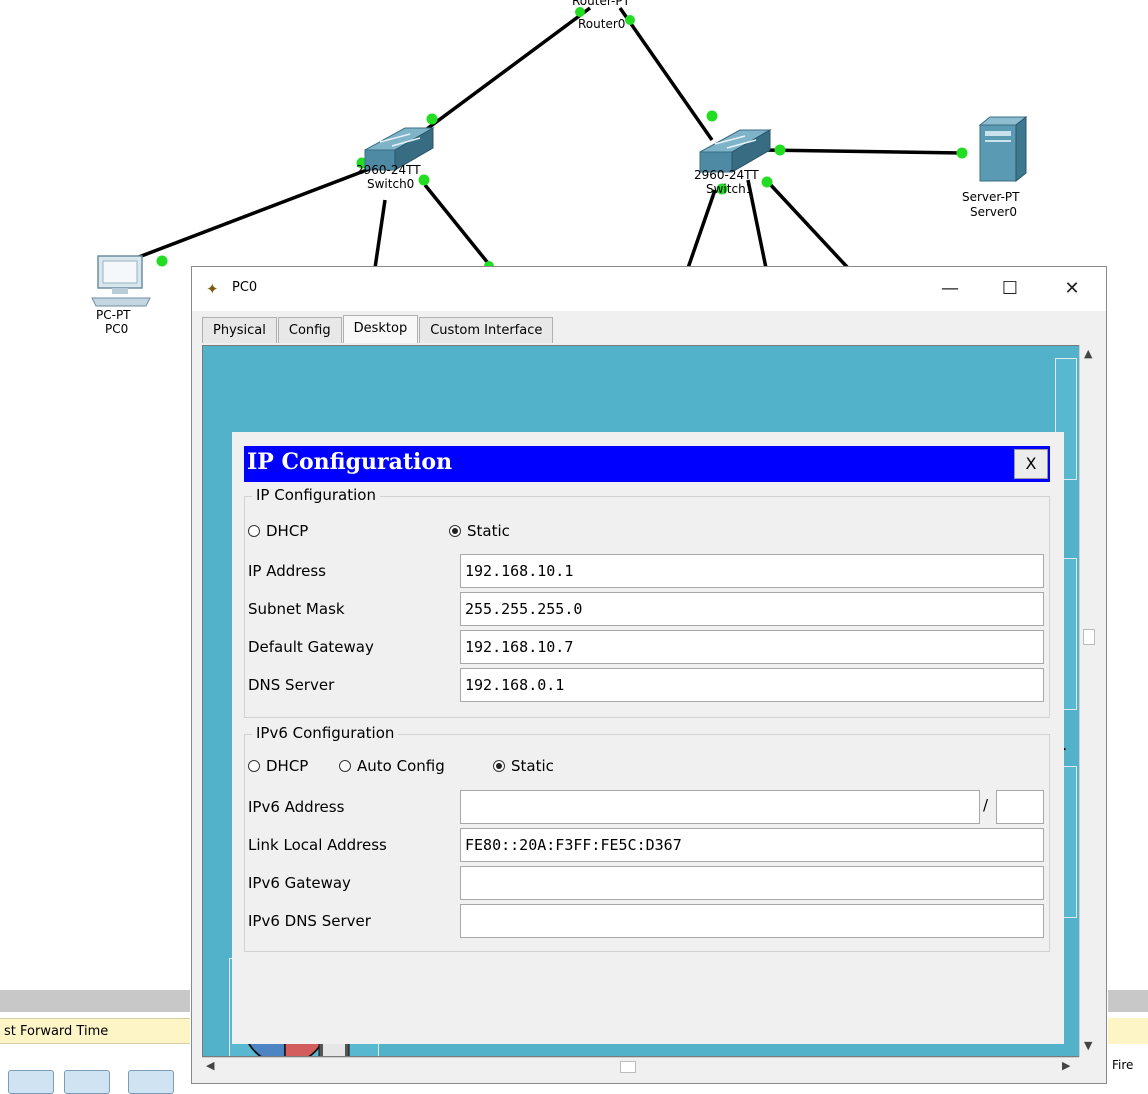 The height and width of the screenshot is (1094, 1148). I want to click on ip-address-field: 192.168.10.1, so click(752, 571).